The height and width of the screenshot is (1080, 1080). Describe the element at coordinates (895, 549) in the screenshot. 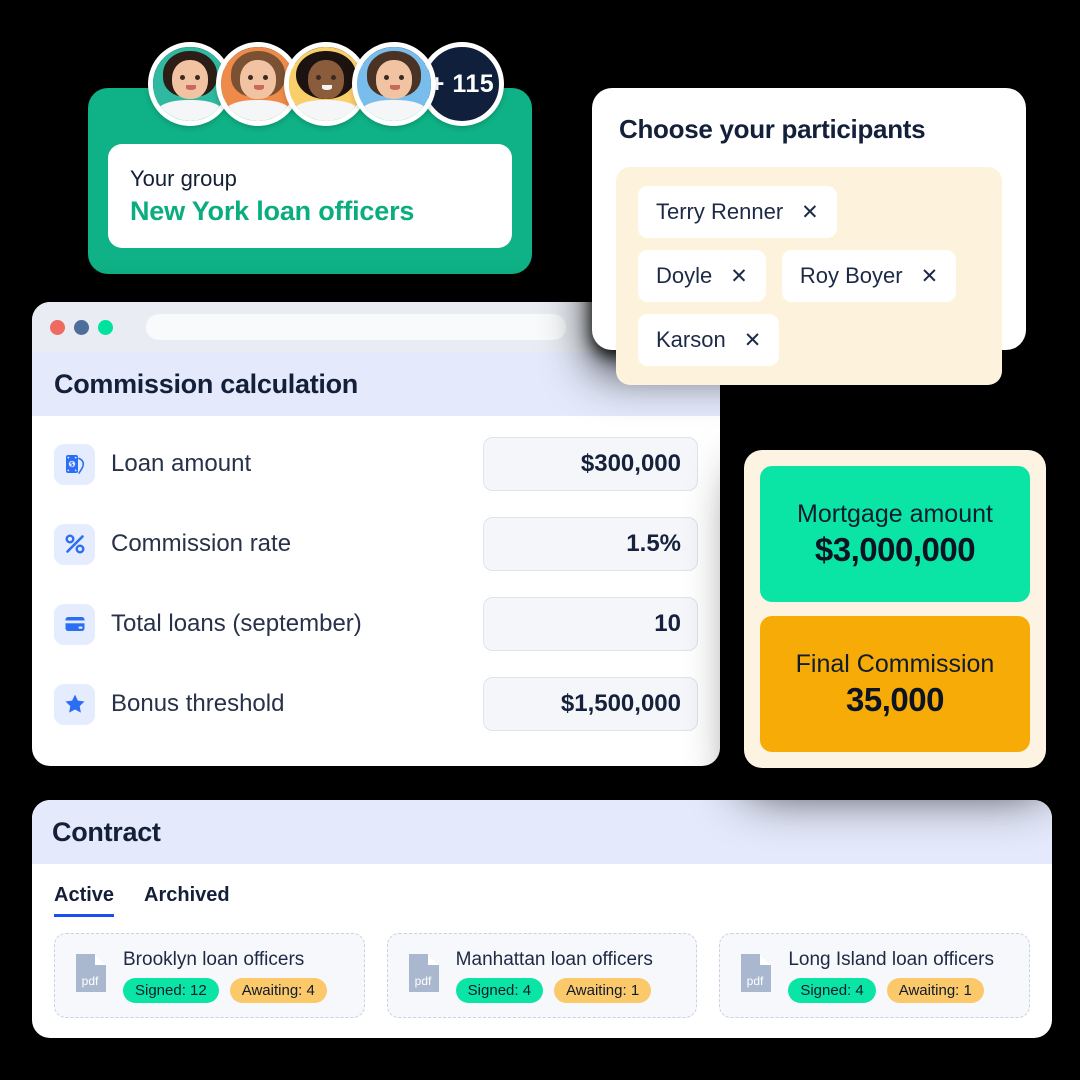

I see `result-value: $3,000,000` at that location.